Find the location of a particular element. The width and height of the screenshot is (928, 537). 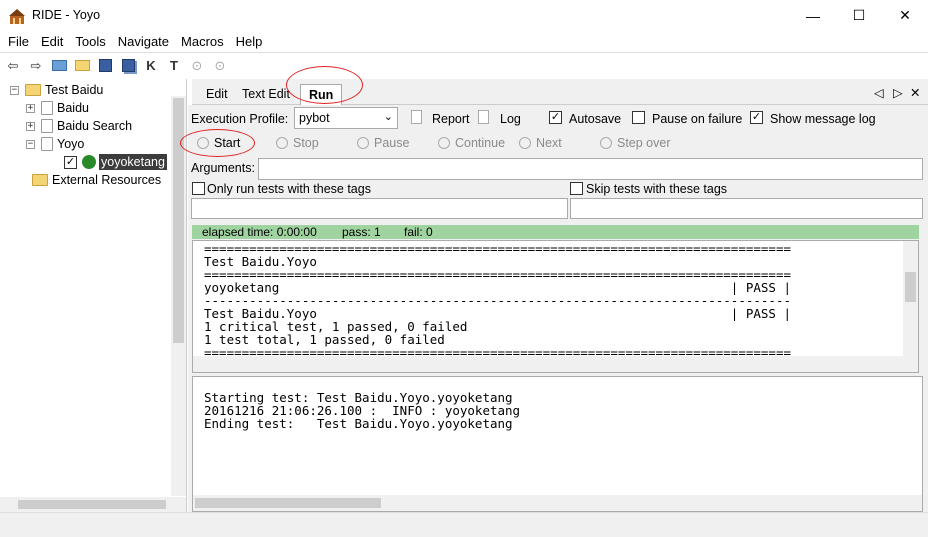

open-project-icon is located at coordinates (59, 66).